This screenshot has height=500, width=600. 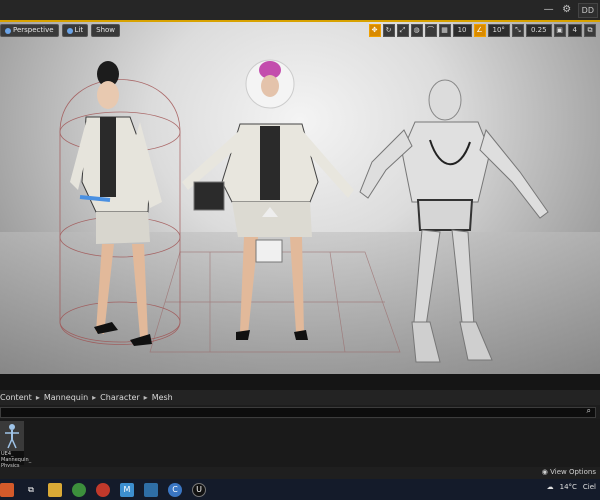 I want to click on app-c-icon: C, so click(x=175, y=489).